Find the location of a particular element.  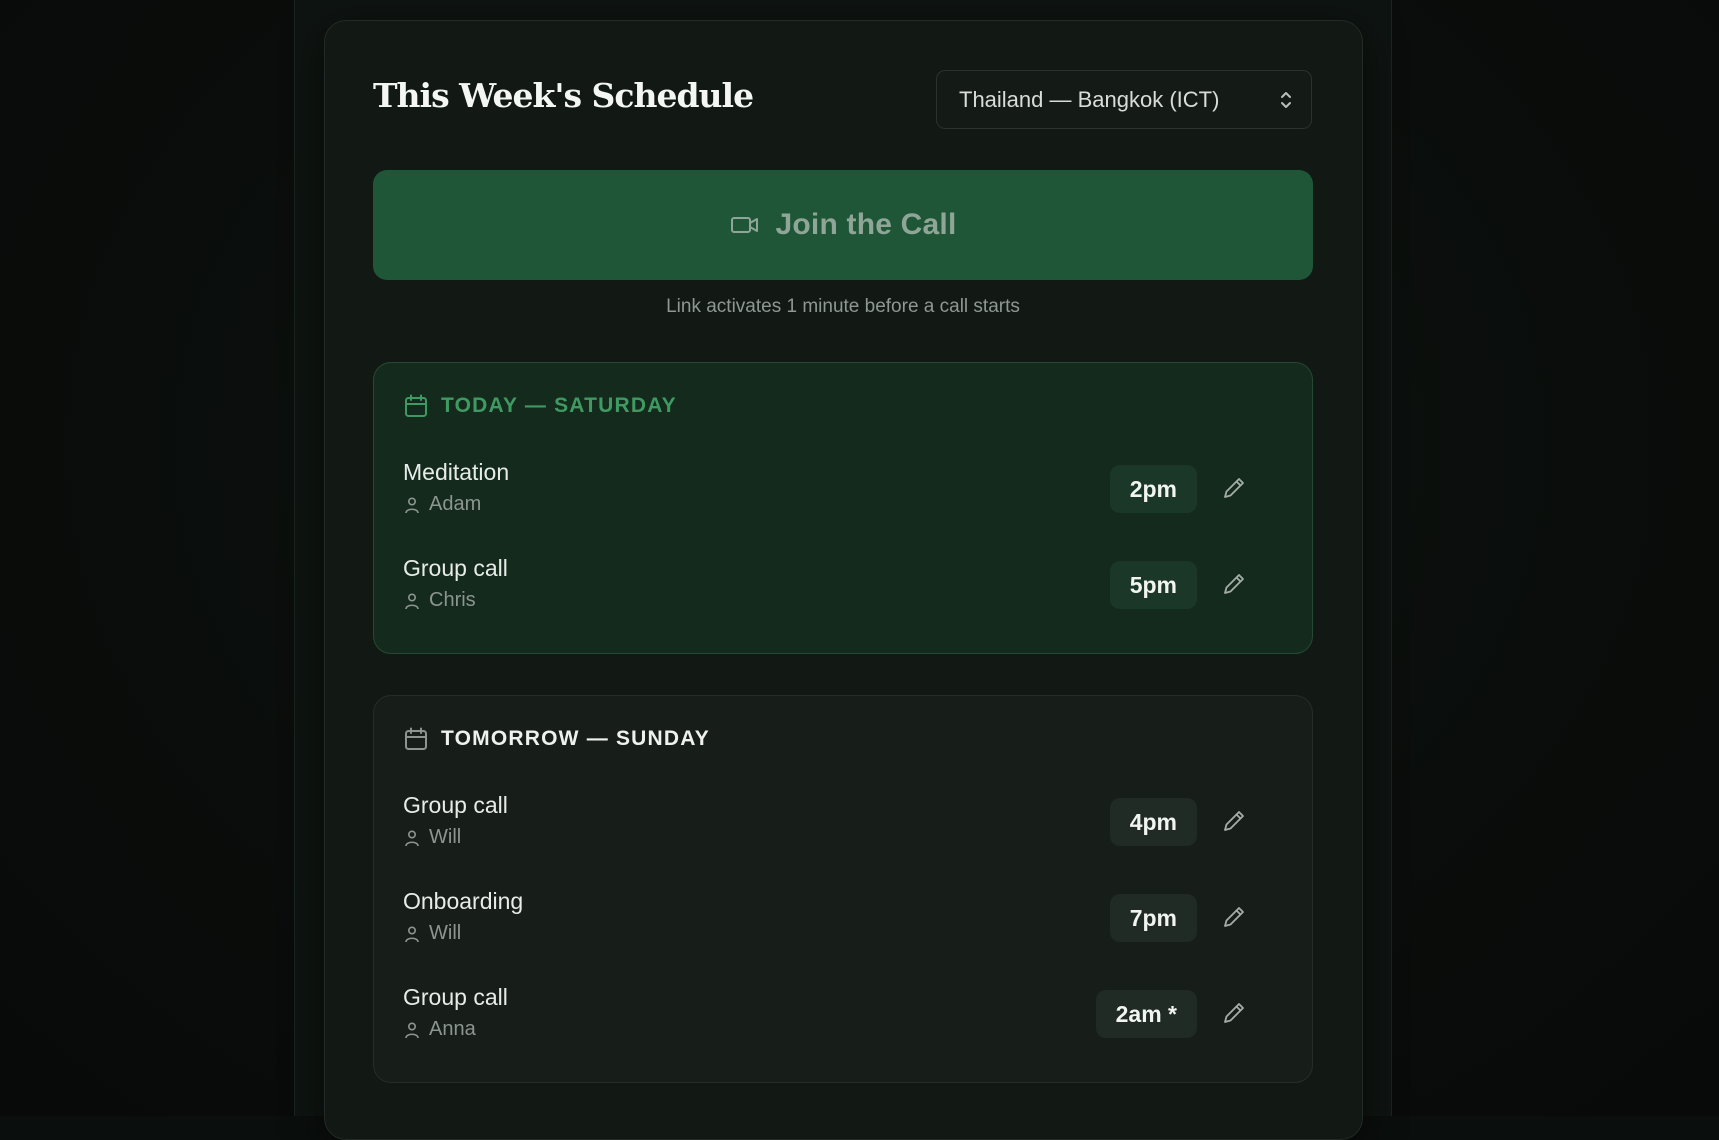

event-host: Anna is located at coordinates (439, 1029).